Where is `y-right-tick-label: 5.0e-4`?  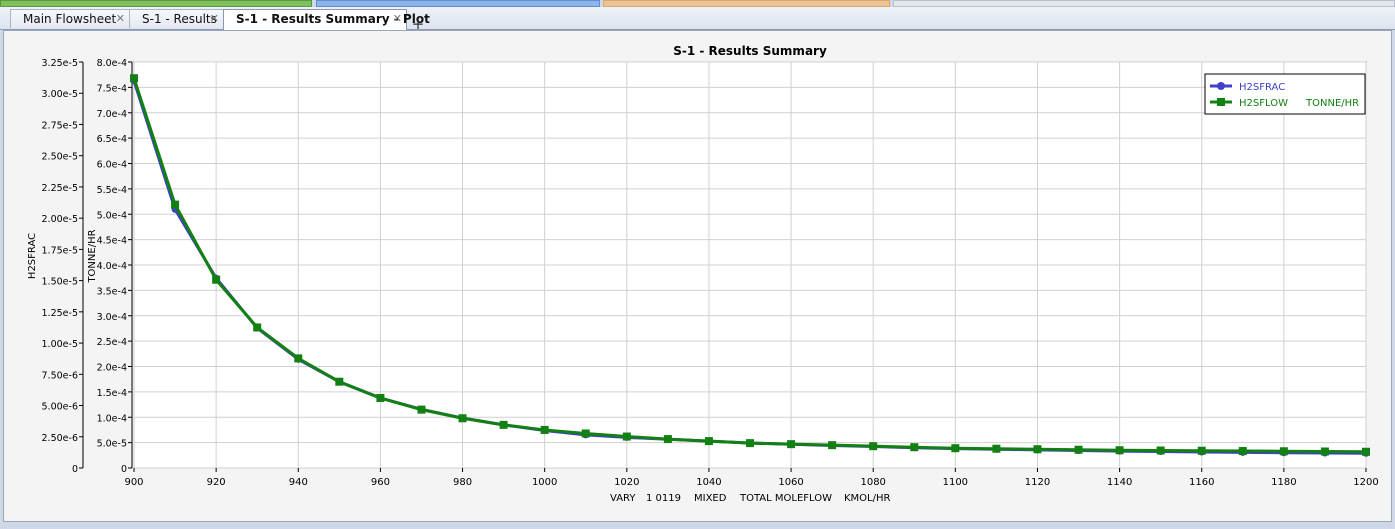 y-right-tick-label: 5.0e-4 is located at coordinates (112, 215).